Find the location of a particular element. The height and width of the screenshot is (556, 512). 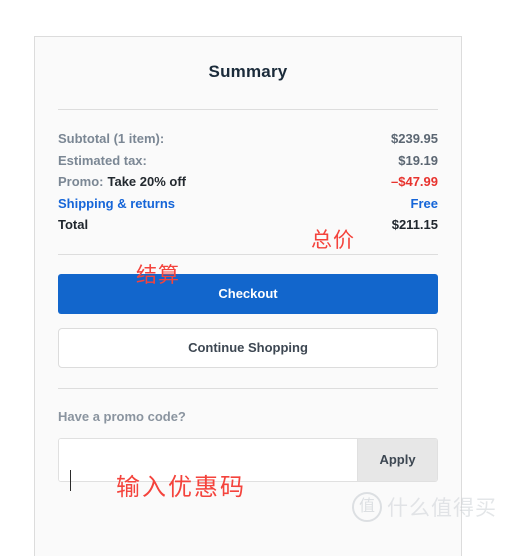

line-item-subtotal: Subtotal (1 item): $239.95 is located at coordinates (248, 139).